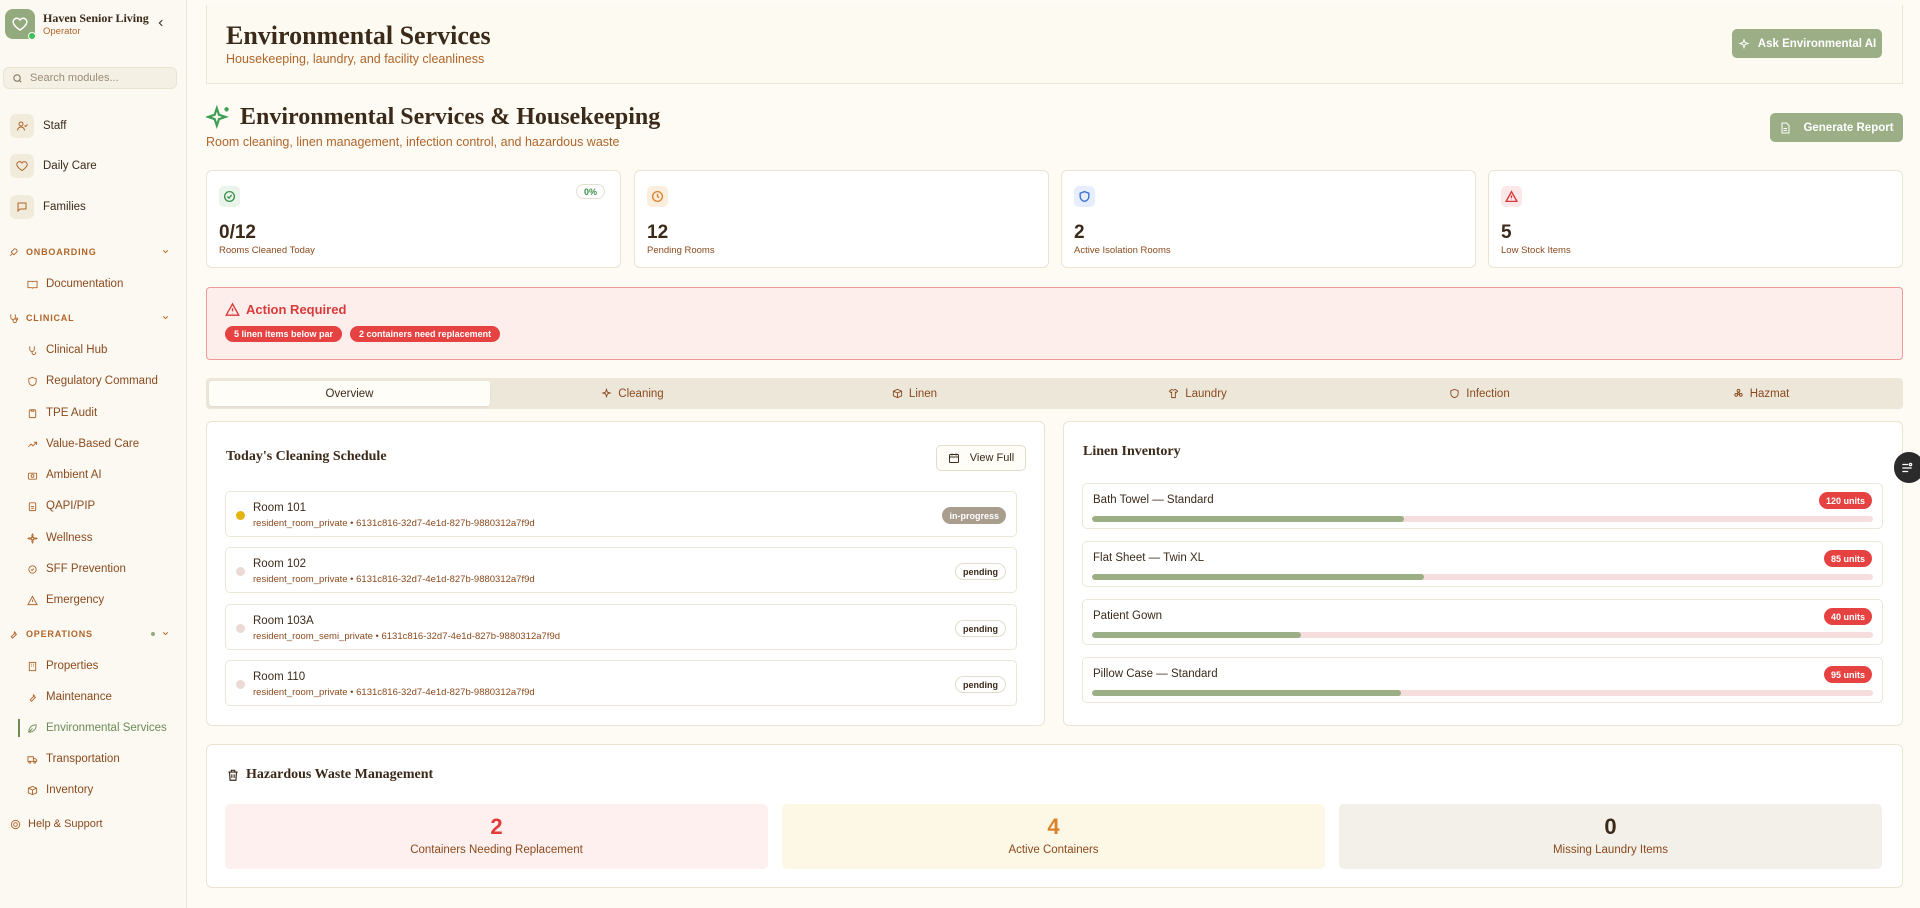 This screenshot has width=1920, height=908. What do you see at coordinates (1479, 393) in the screenshot?
I see `tab-infection: Infection` at bounding box center [1479, 393].